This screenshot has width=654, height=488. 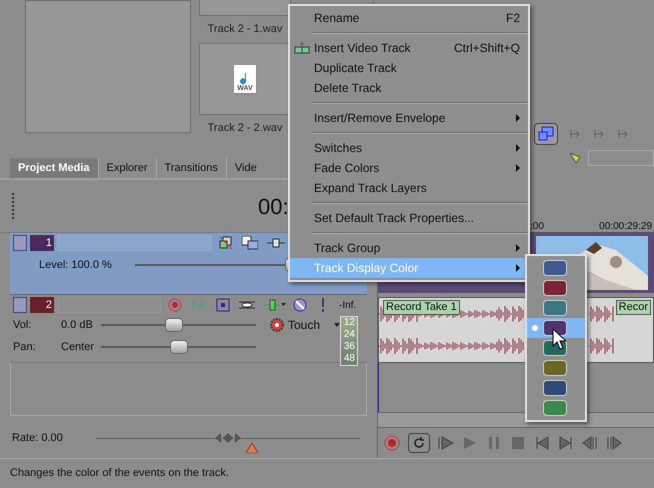 I want to click on record-icon, so click(x=392, y=443).